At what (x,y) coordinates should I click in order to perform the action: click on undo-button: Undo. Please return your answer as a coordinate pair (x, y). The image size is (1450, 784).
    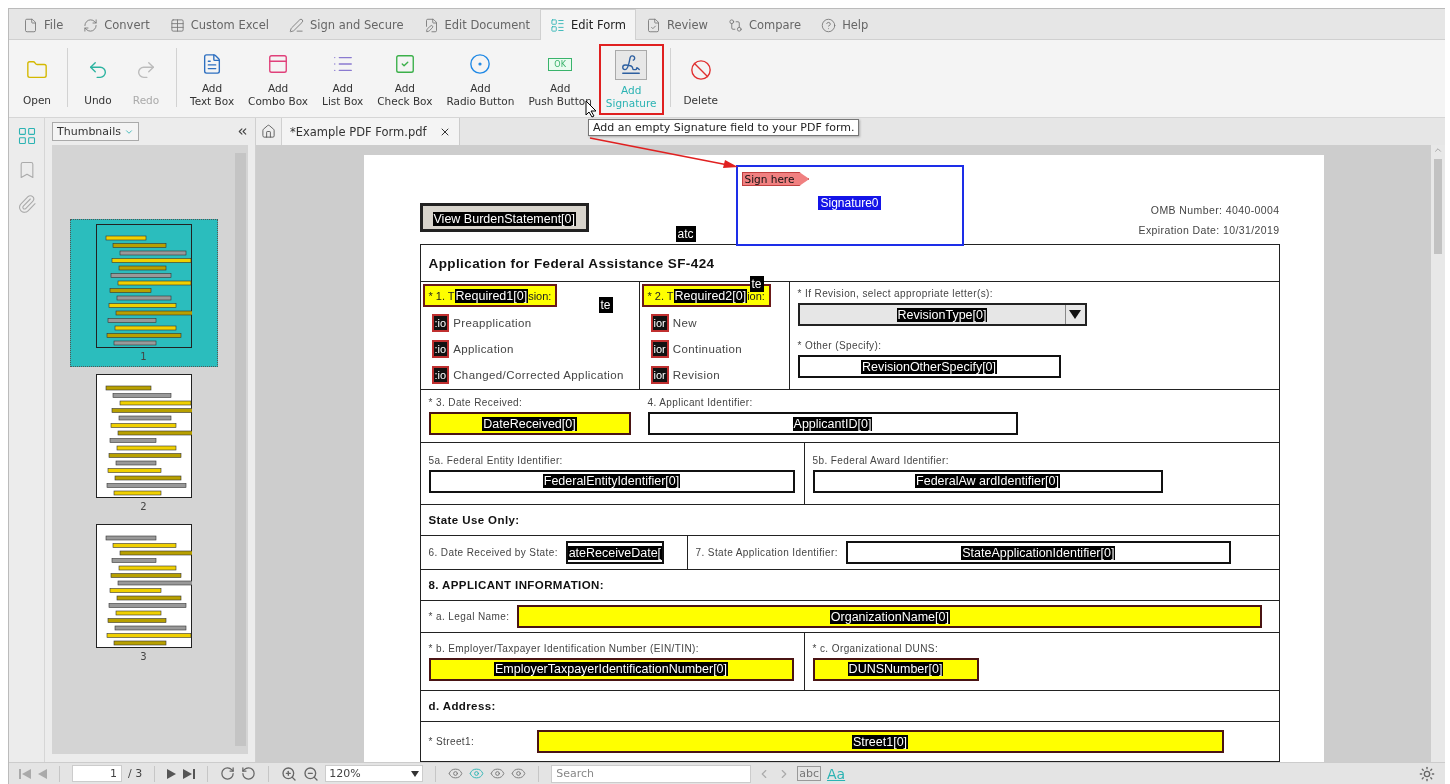
    Looking at the image, I should click on (98, 79).